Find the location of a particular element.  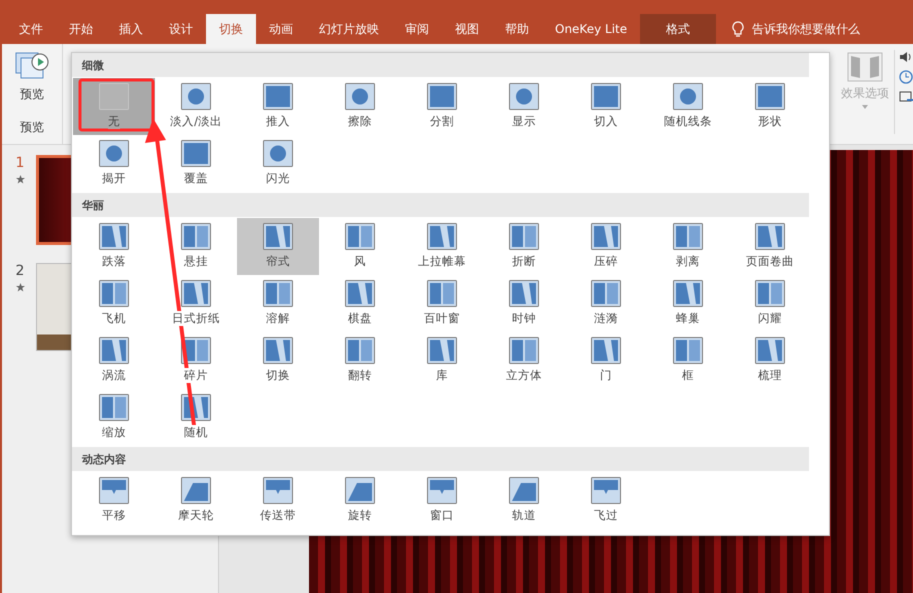

transition-option: 剥离 is located at coordinates (688, 246).